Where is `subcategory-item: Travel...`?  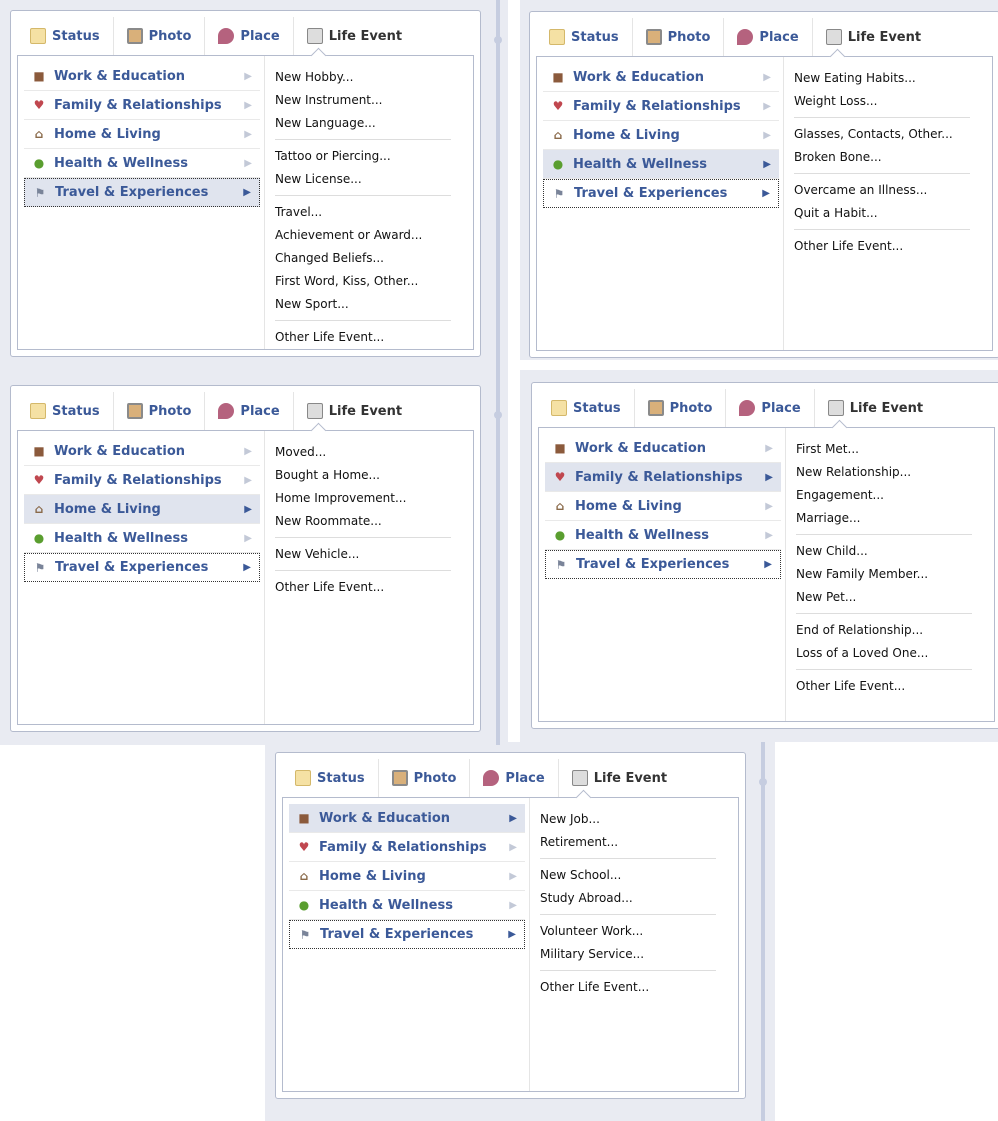 subcategory-item: Travel... is located at coordinates (363, 212).